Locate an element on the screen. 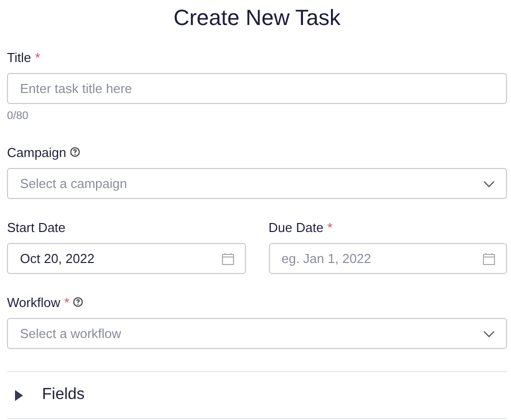 Image resolution: width=511 pixels, height=420 pixels. field-label: Workflow is located at coordinates (33, 302).